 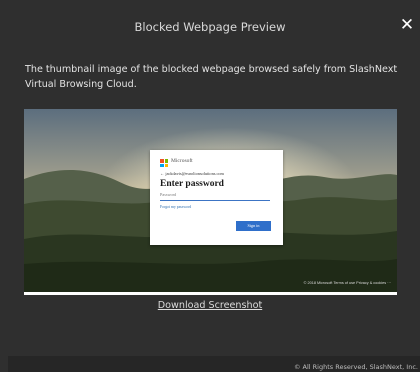 I want to click on microsoft-logo-icon, so click(x=164, y=163).